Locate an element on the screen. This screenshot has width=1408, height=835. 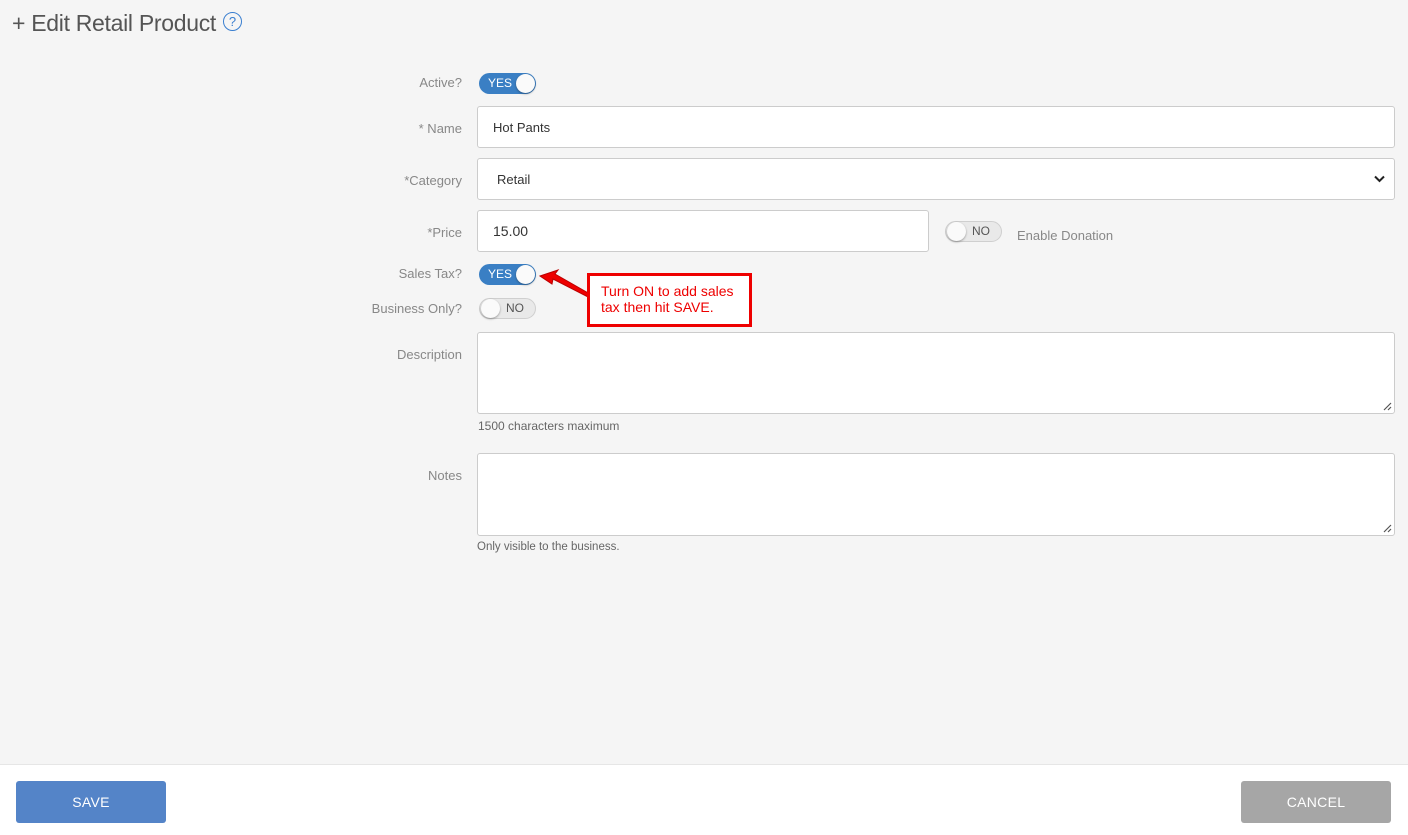
price-input: 15.00 is located at coordinates (703, 231).